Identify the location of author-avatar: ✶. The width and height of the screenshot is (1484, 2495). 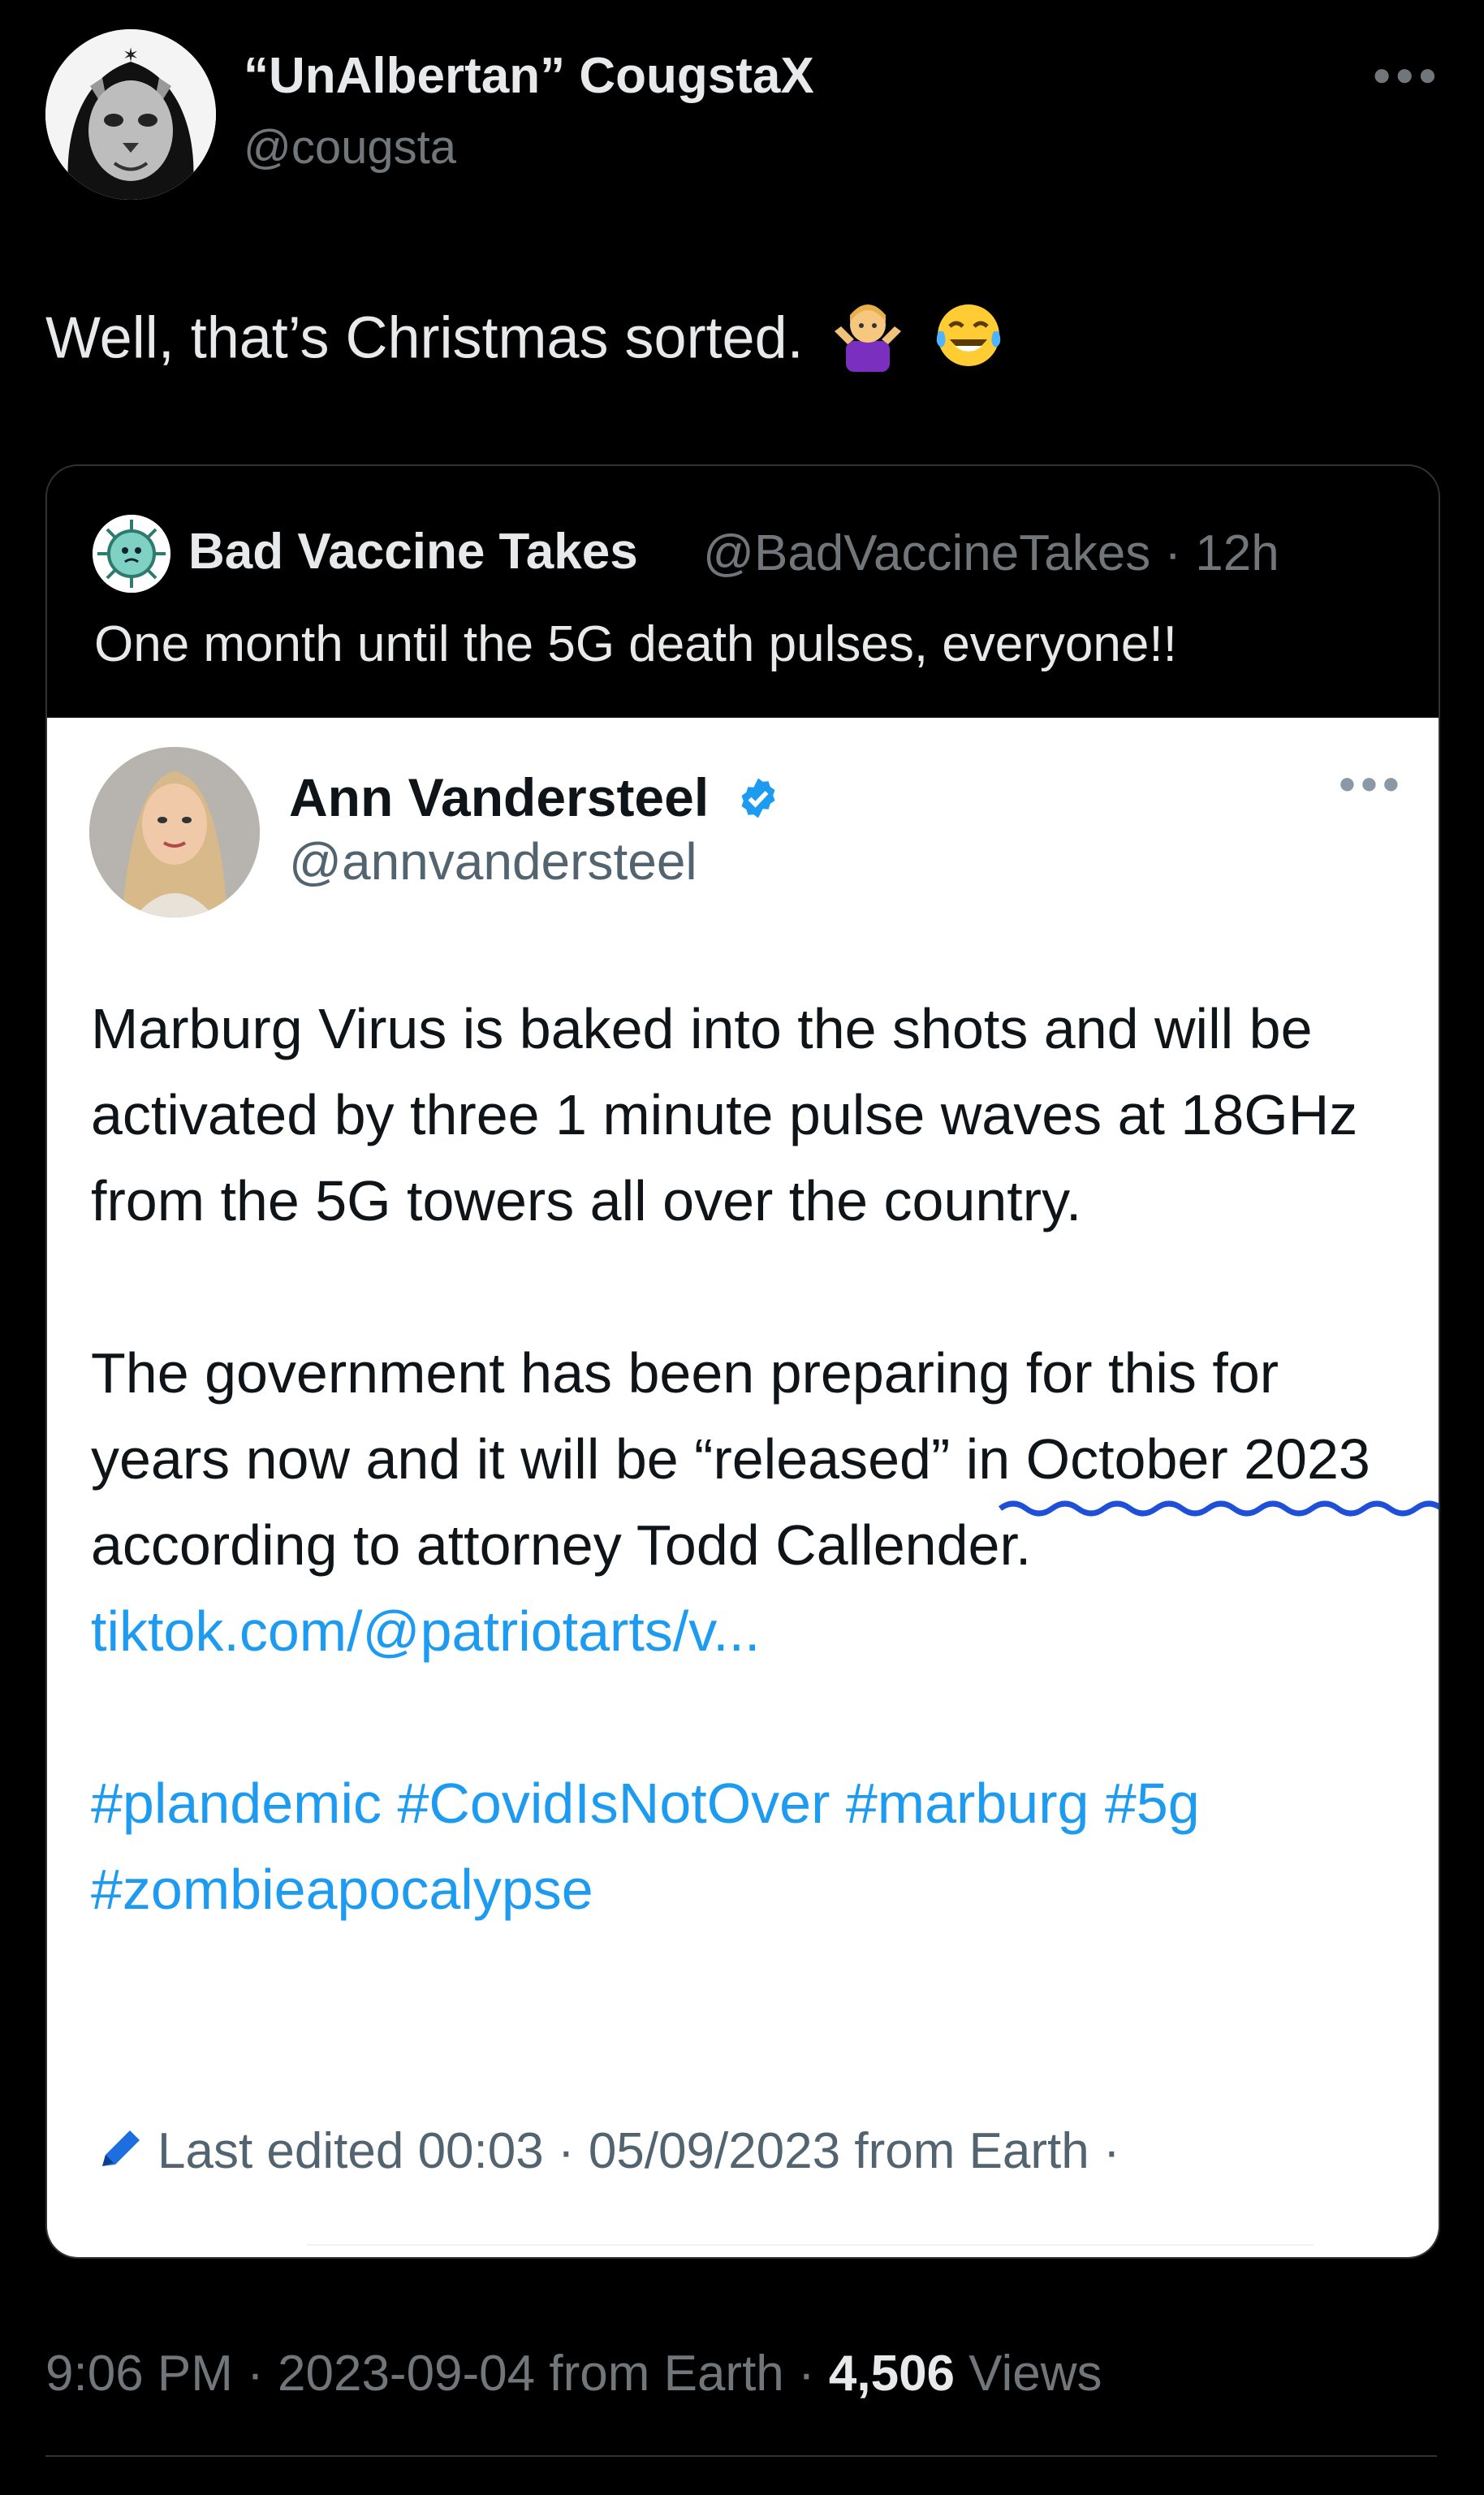
(130, 114).